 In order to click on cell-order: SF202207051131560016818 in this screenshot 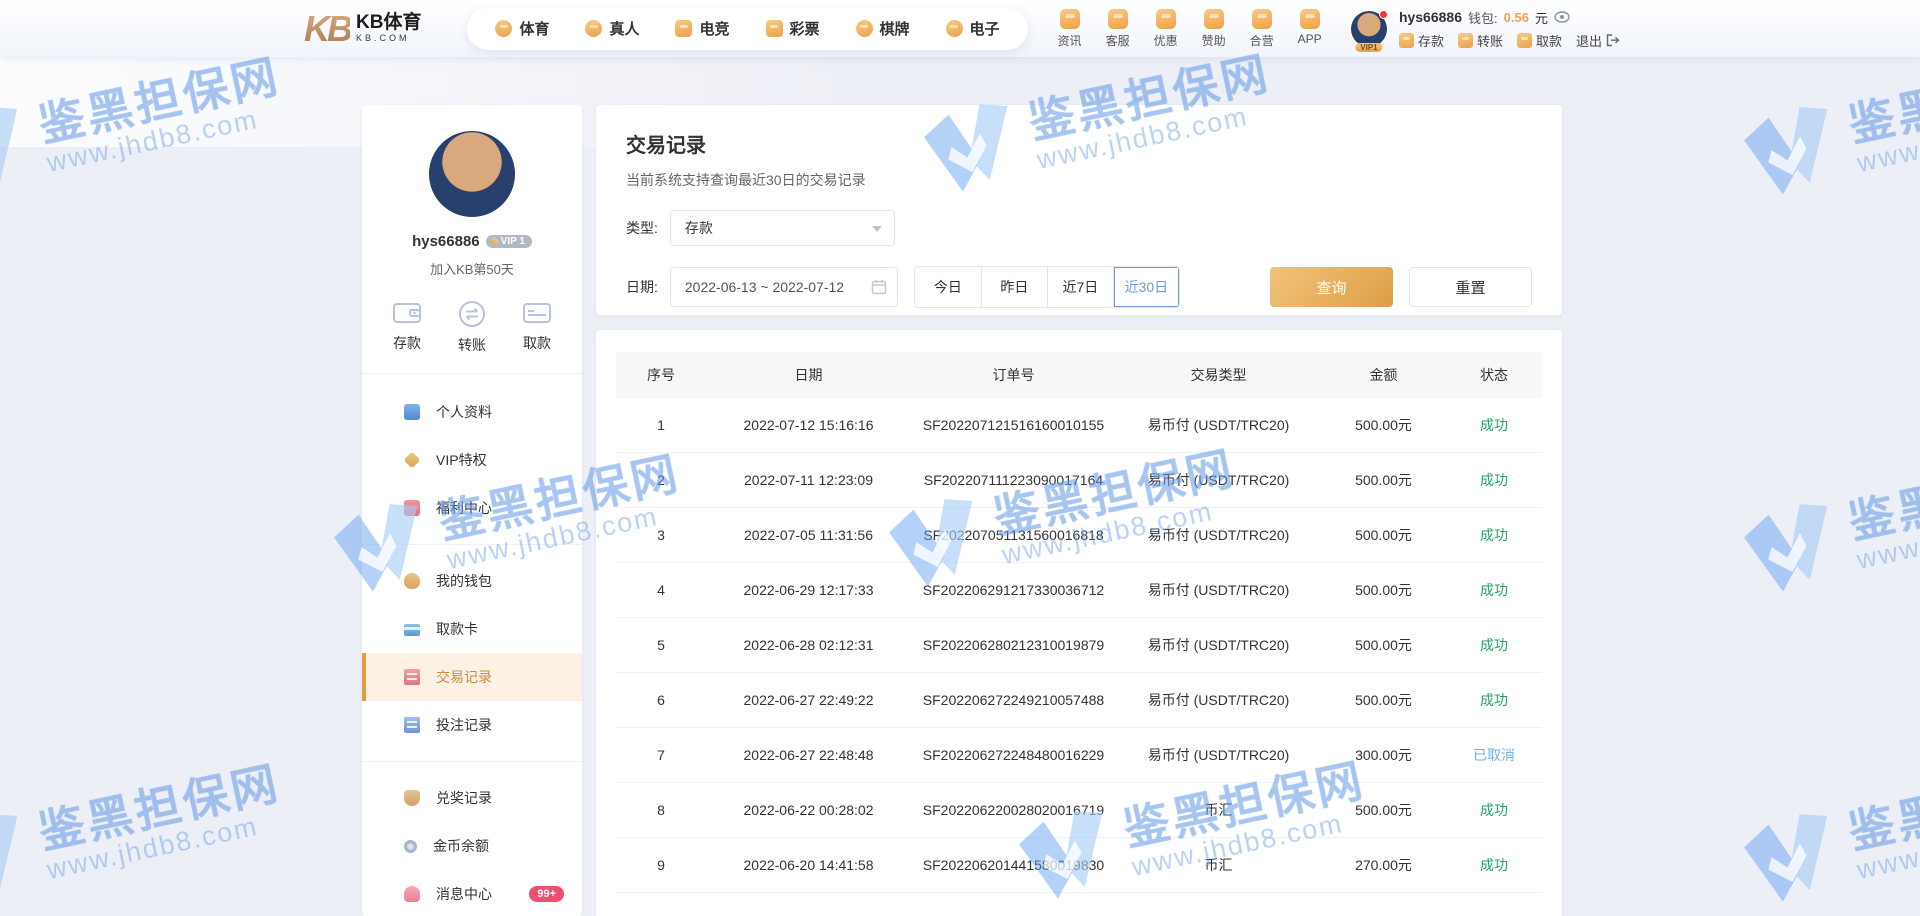, I will do `click(1013, 535)`.